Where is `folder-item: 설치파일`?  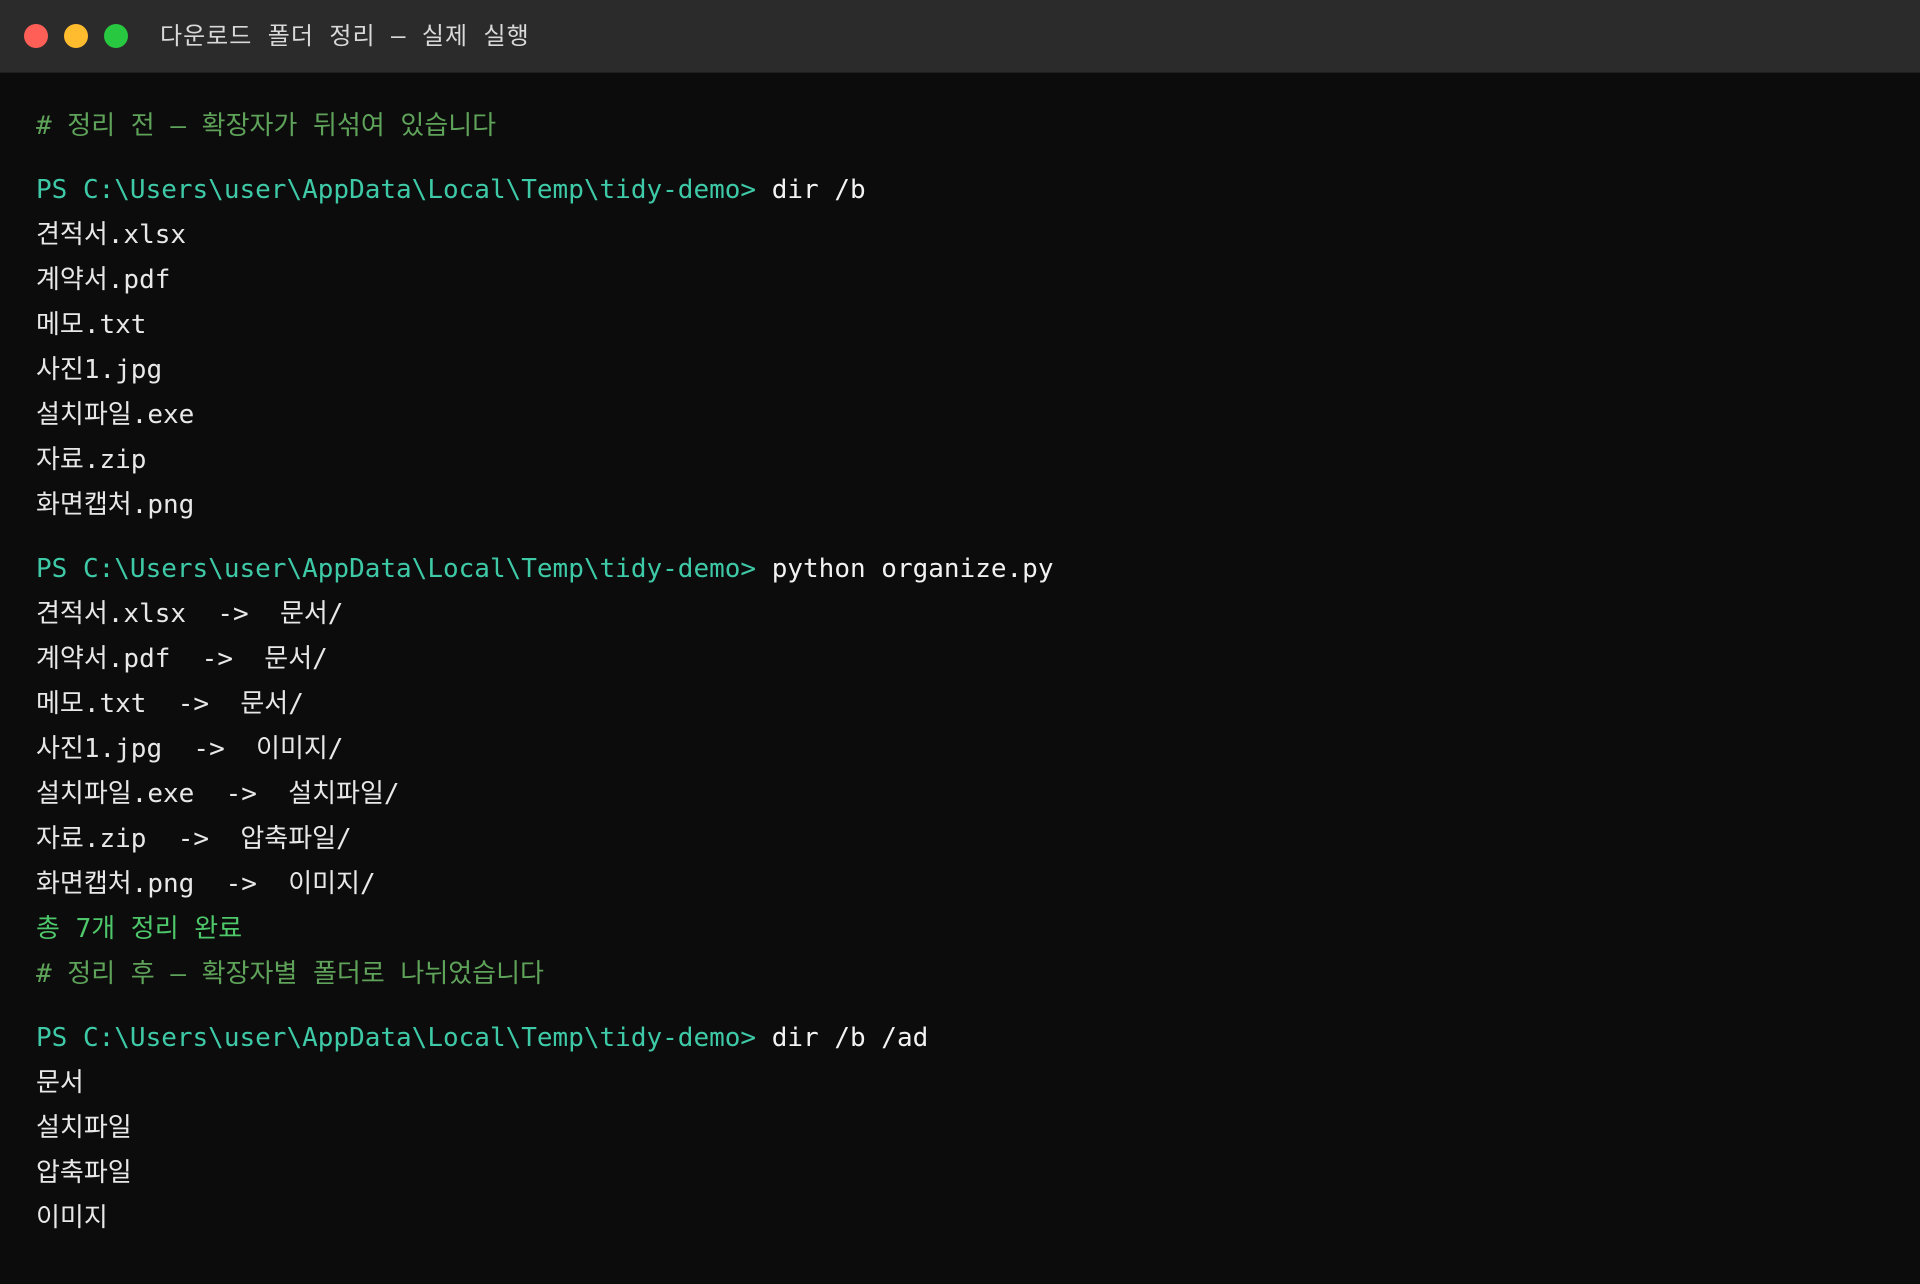 folder-item: 설치파일 is located at coordinates (84, 1128).